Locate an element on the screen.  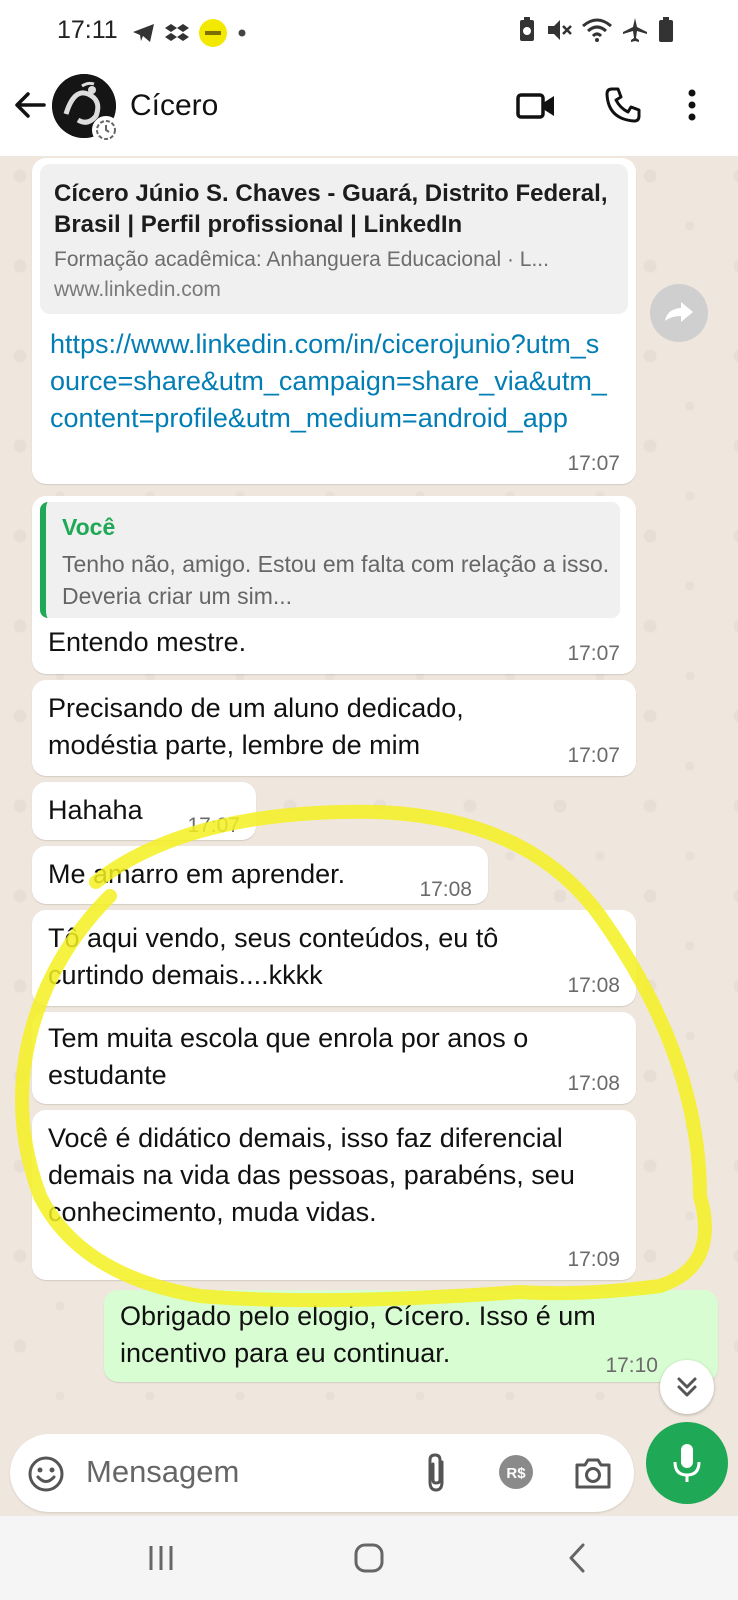
microphone-icon is located at coordinates (687, 1463).